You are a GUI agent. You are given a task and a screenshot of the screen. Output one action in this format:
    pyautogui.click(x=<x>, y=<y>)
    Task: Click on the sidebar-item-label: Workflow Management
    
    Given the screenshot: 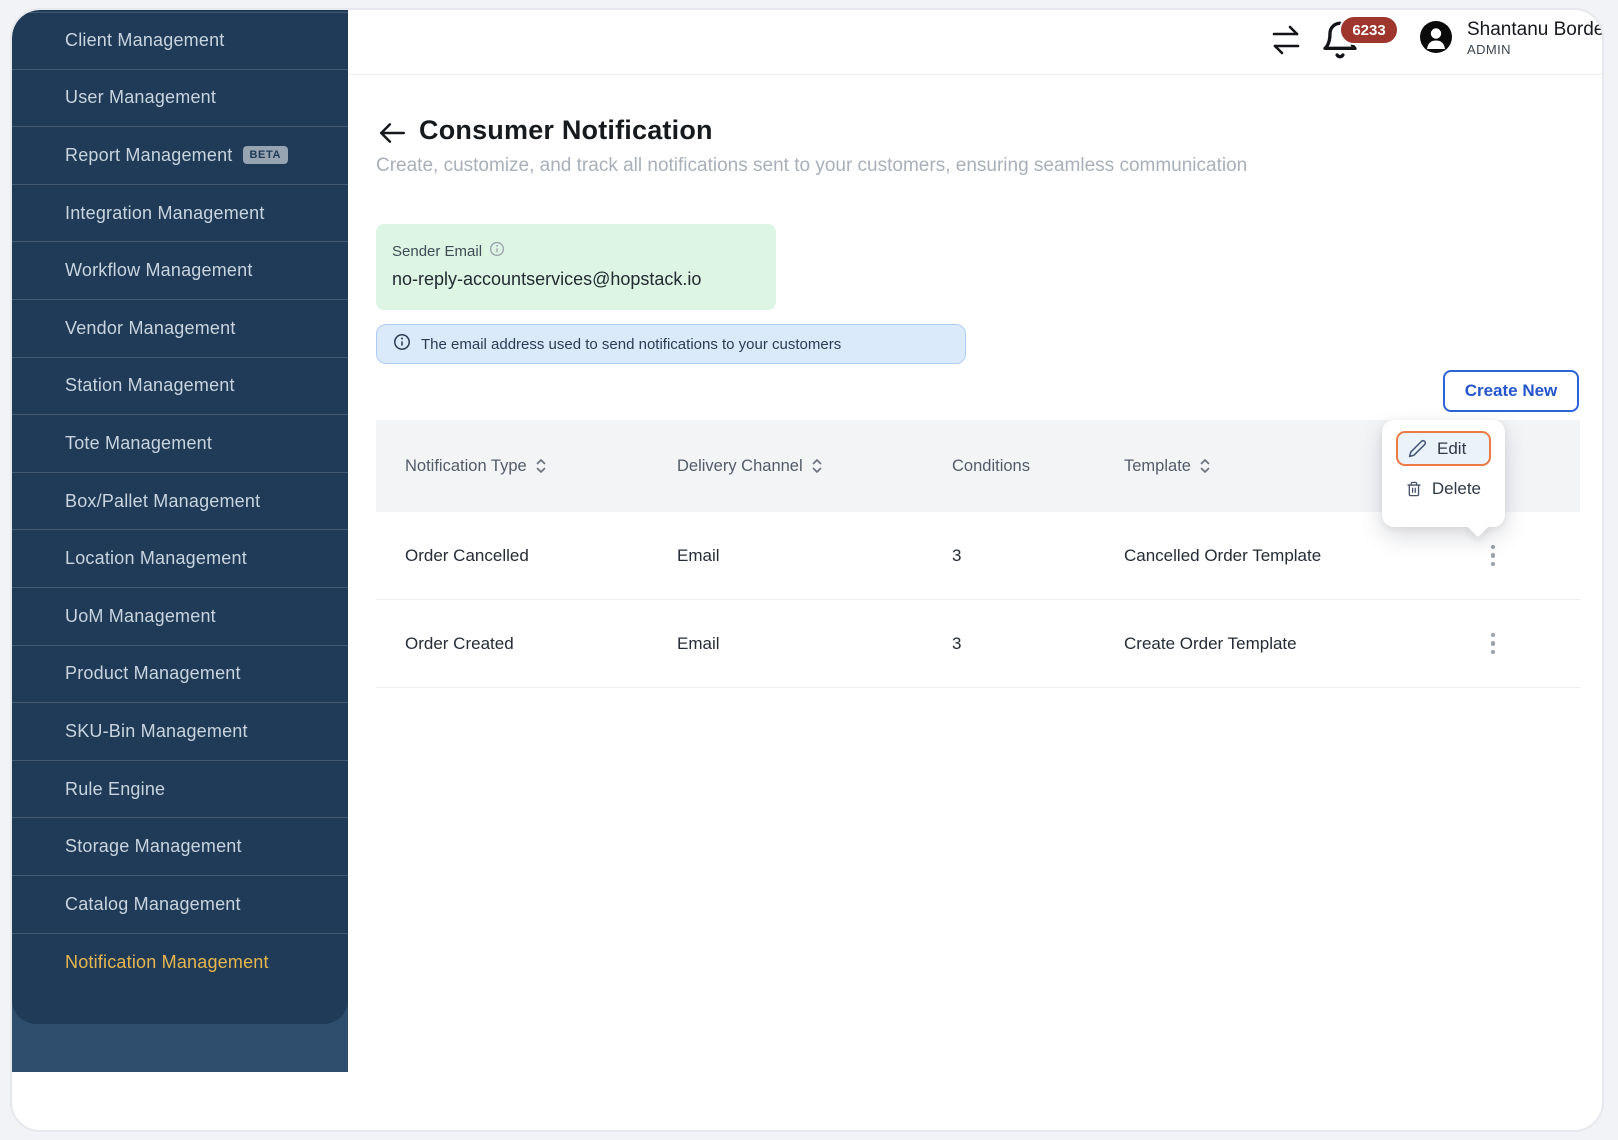 What is the action you would take?
    pyautogui.click(x=159, y=270)
    